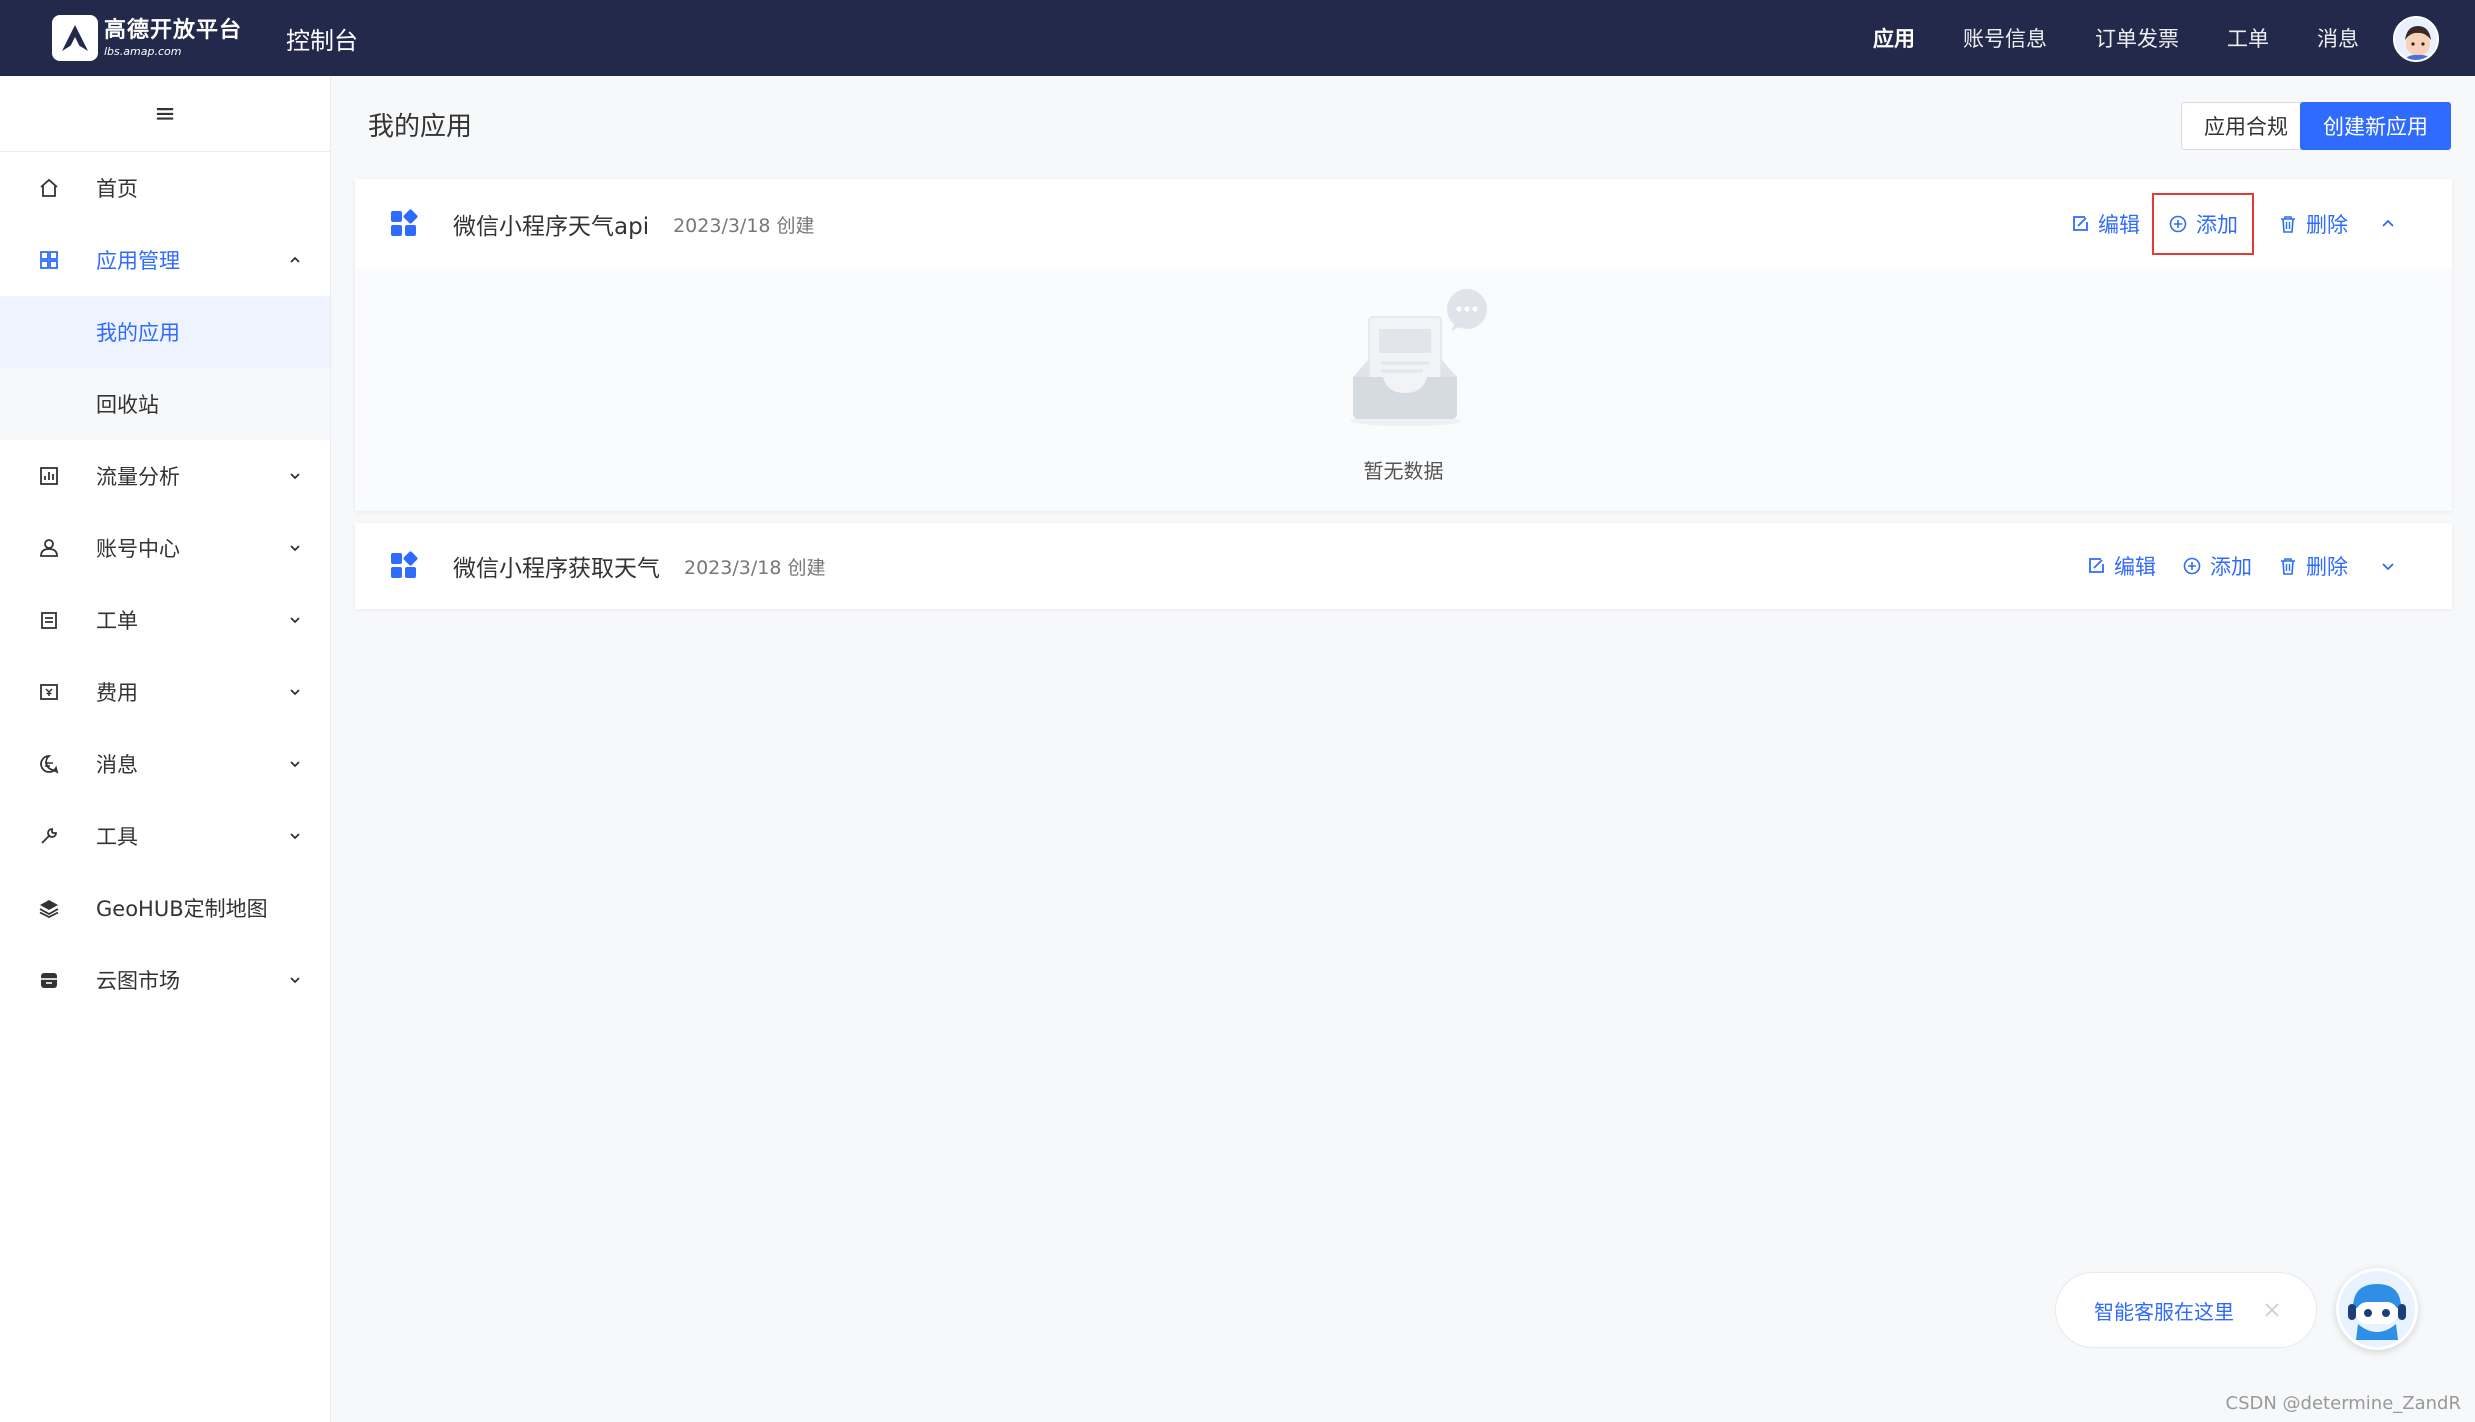 The width and height of the screenshot is (2475, 1422). What do you see at coordinates (165, 188) in the screenshot?
I see `sidebar-item-home: 首页` at bounding box center [165, 188].